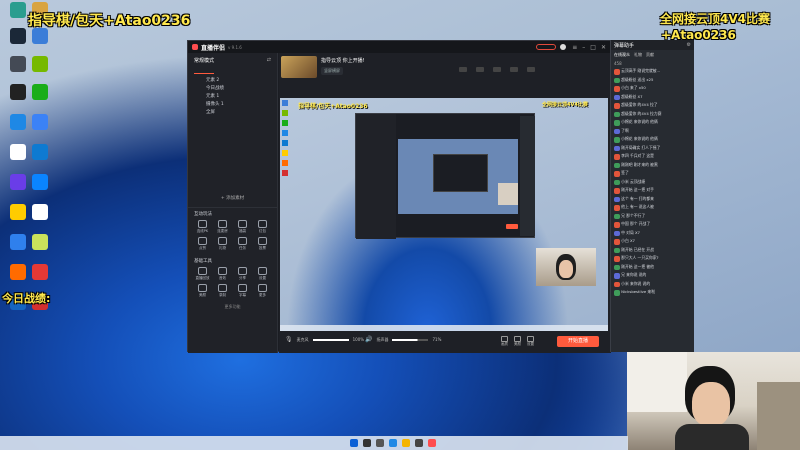 The image size is (800, 450). Describe the element at coordinates (232, 235) in the screenshot. I see `interact-tools: 连线PK 连麦房 福袋 红包点赞 礼物 任务 投票` at that location.